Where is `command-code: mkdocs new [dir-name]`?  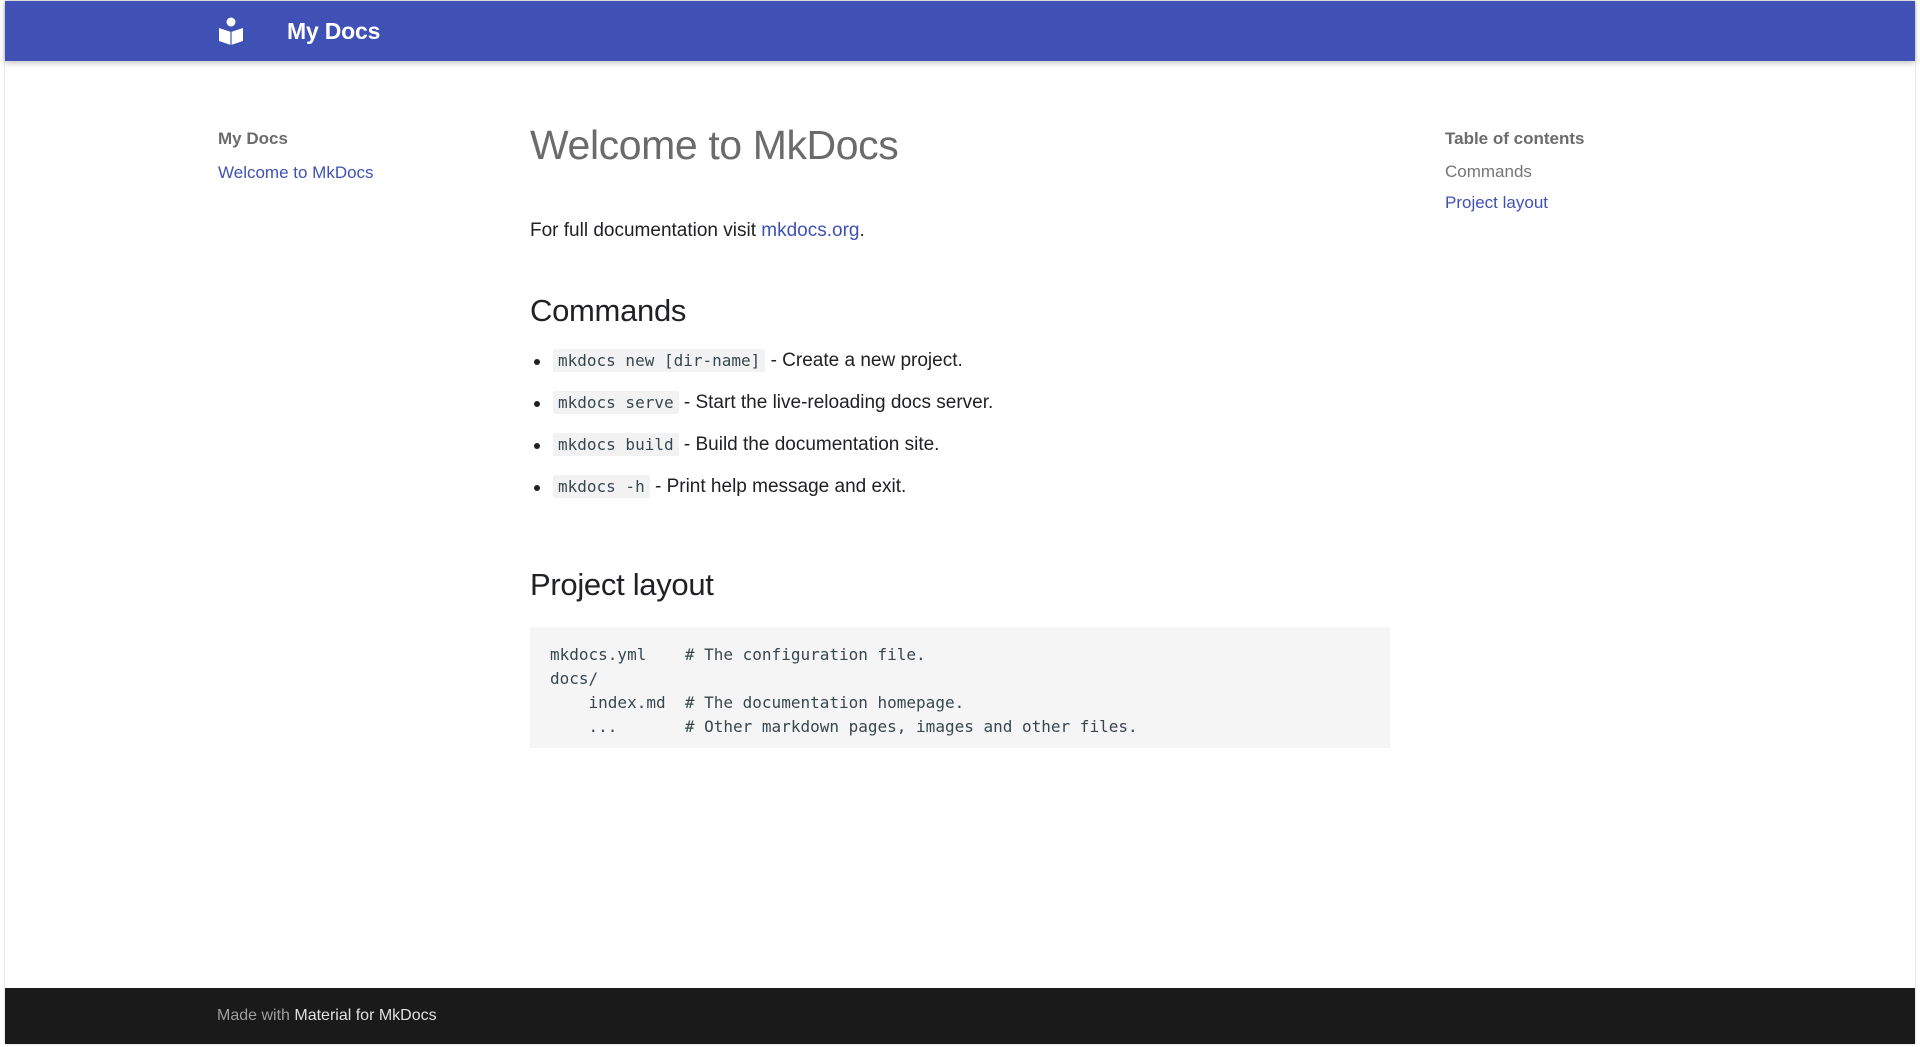
command-code: mkdocs new [dir-name] is located at coordinates (659, 361).